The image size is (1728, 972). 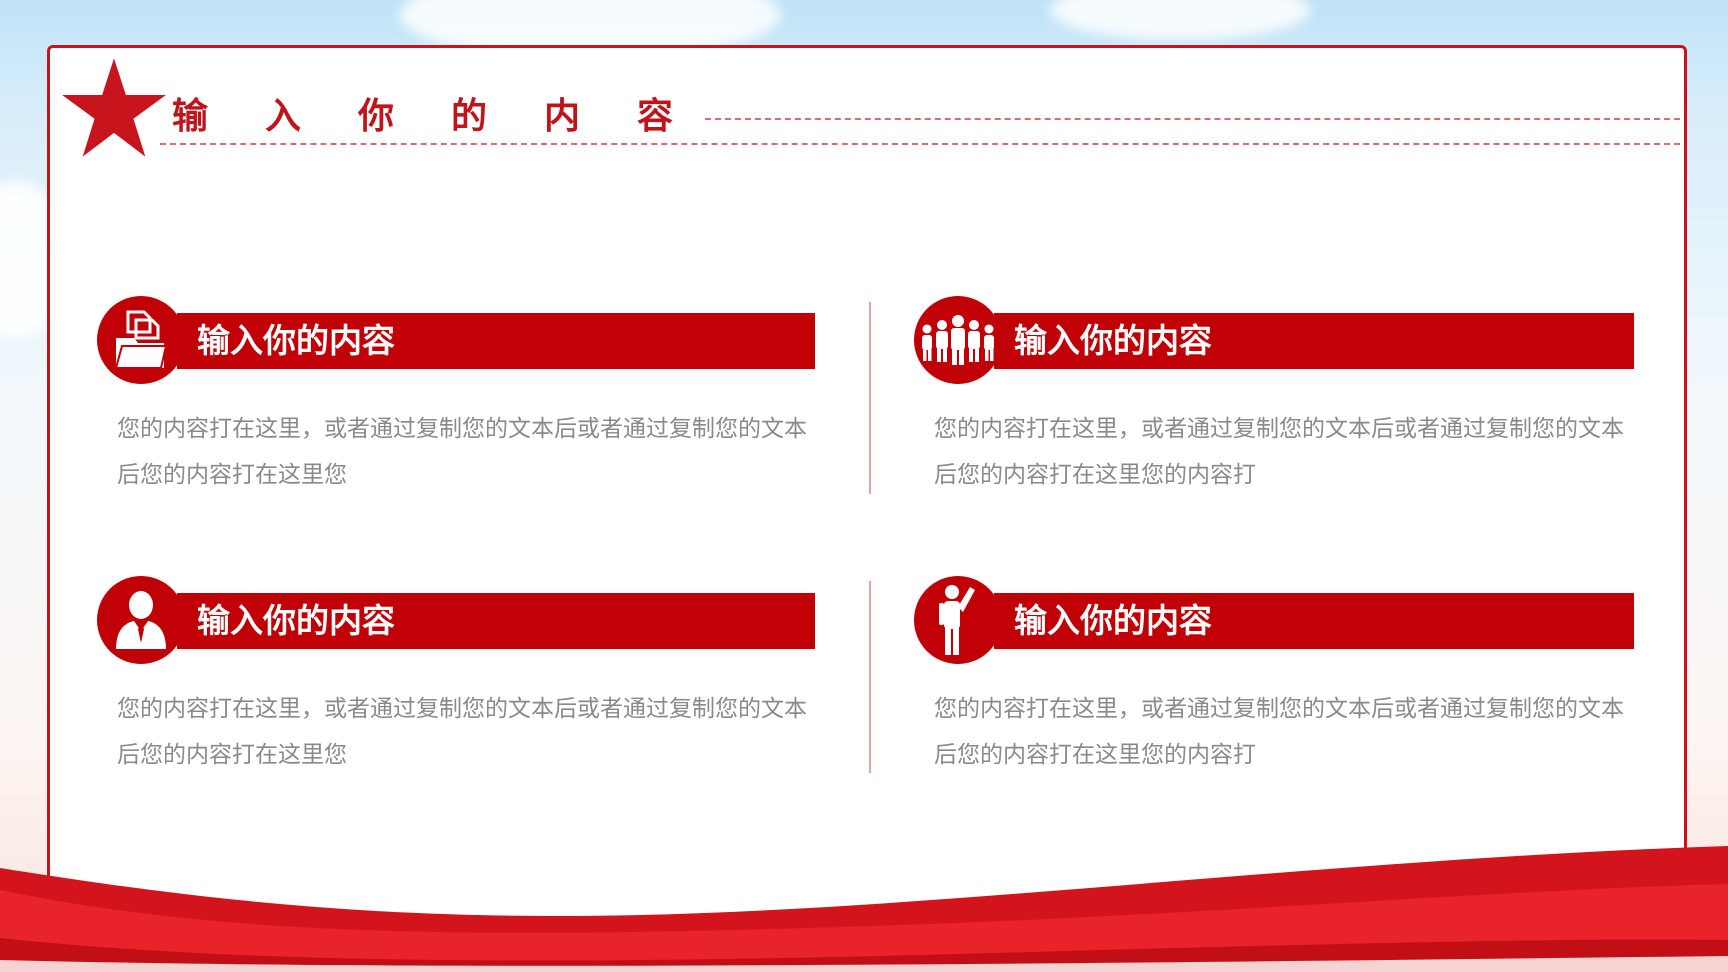 I want to click on team-people-icon, so click(x=958, y=340).